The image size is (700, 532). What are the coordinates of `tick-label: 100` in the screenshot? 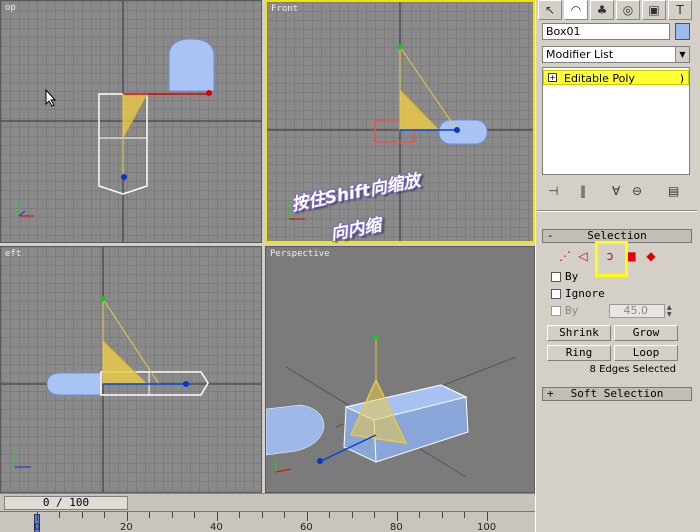 It's located at (487, 527).